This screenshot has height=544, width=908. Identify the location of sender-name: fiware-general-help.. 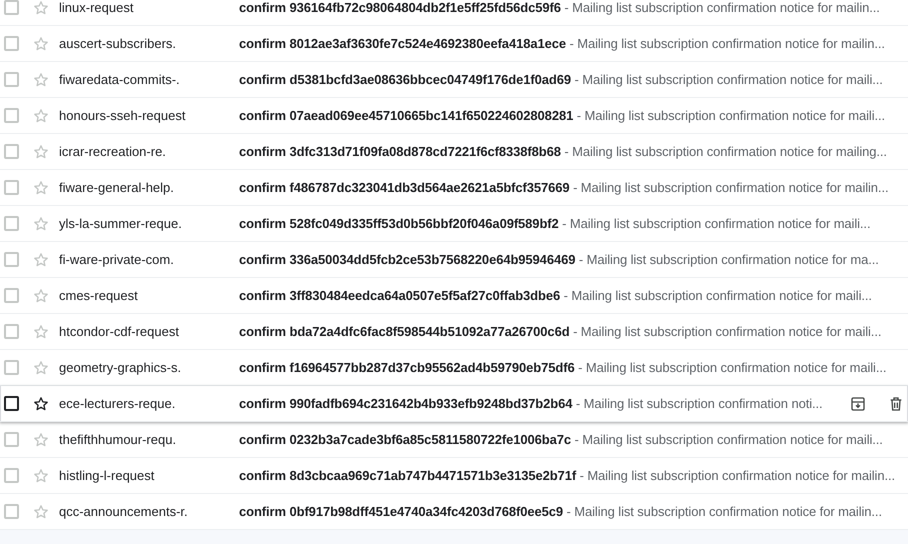
(117, 187).